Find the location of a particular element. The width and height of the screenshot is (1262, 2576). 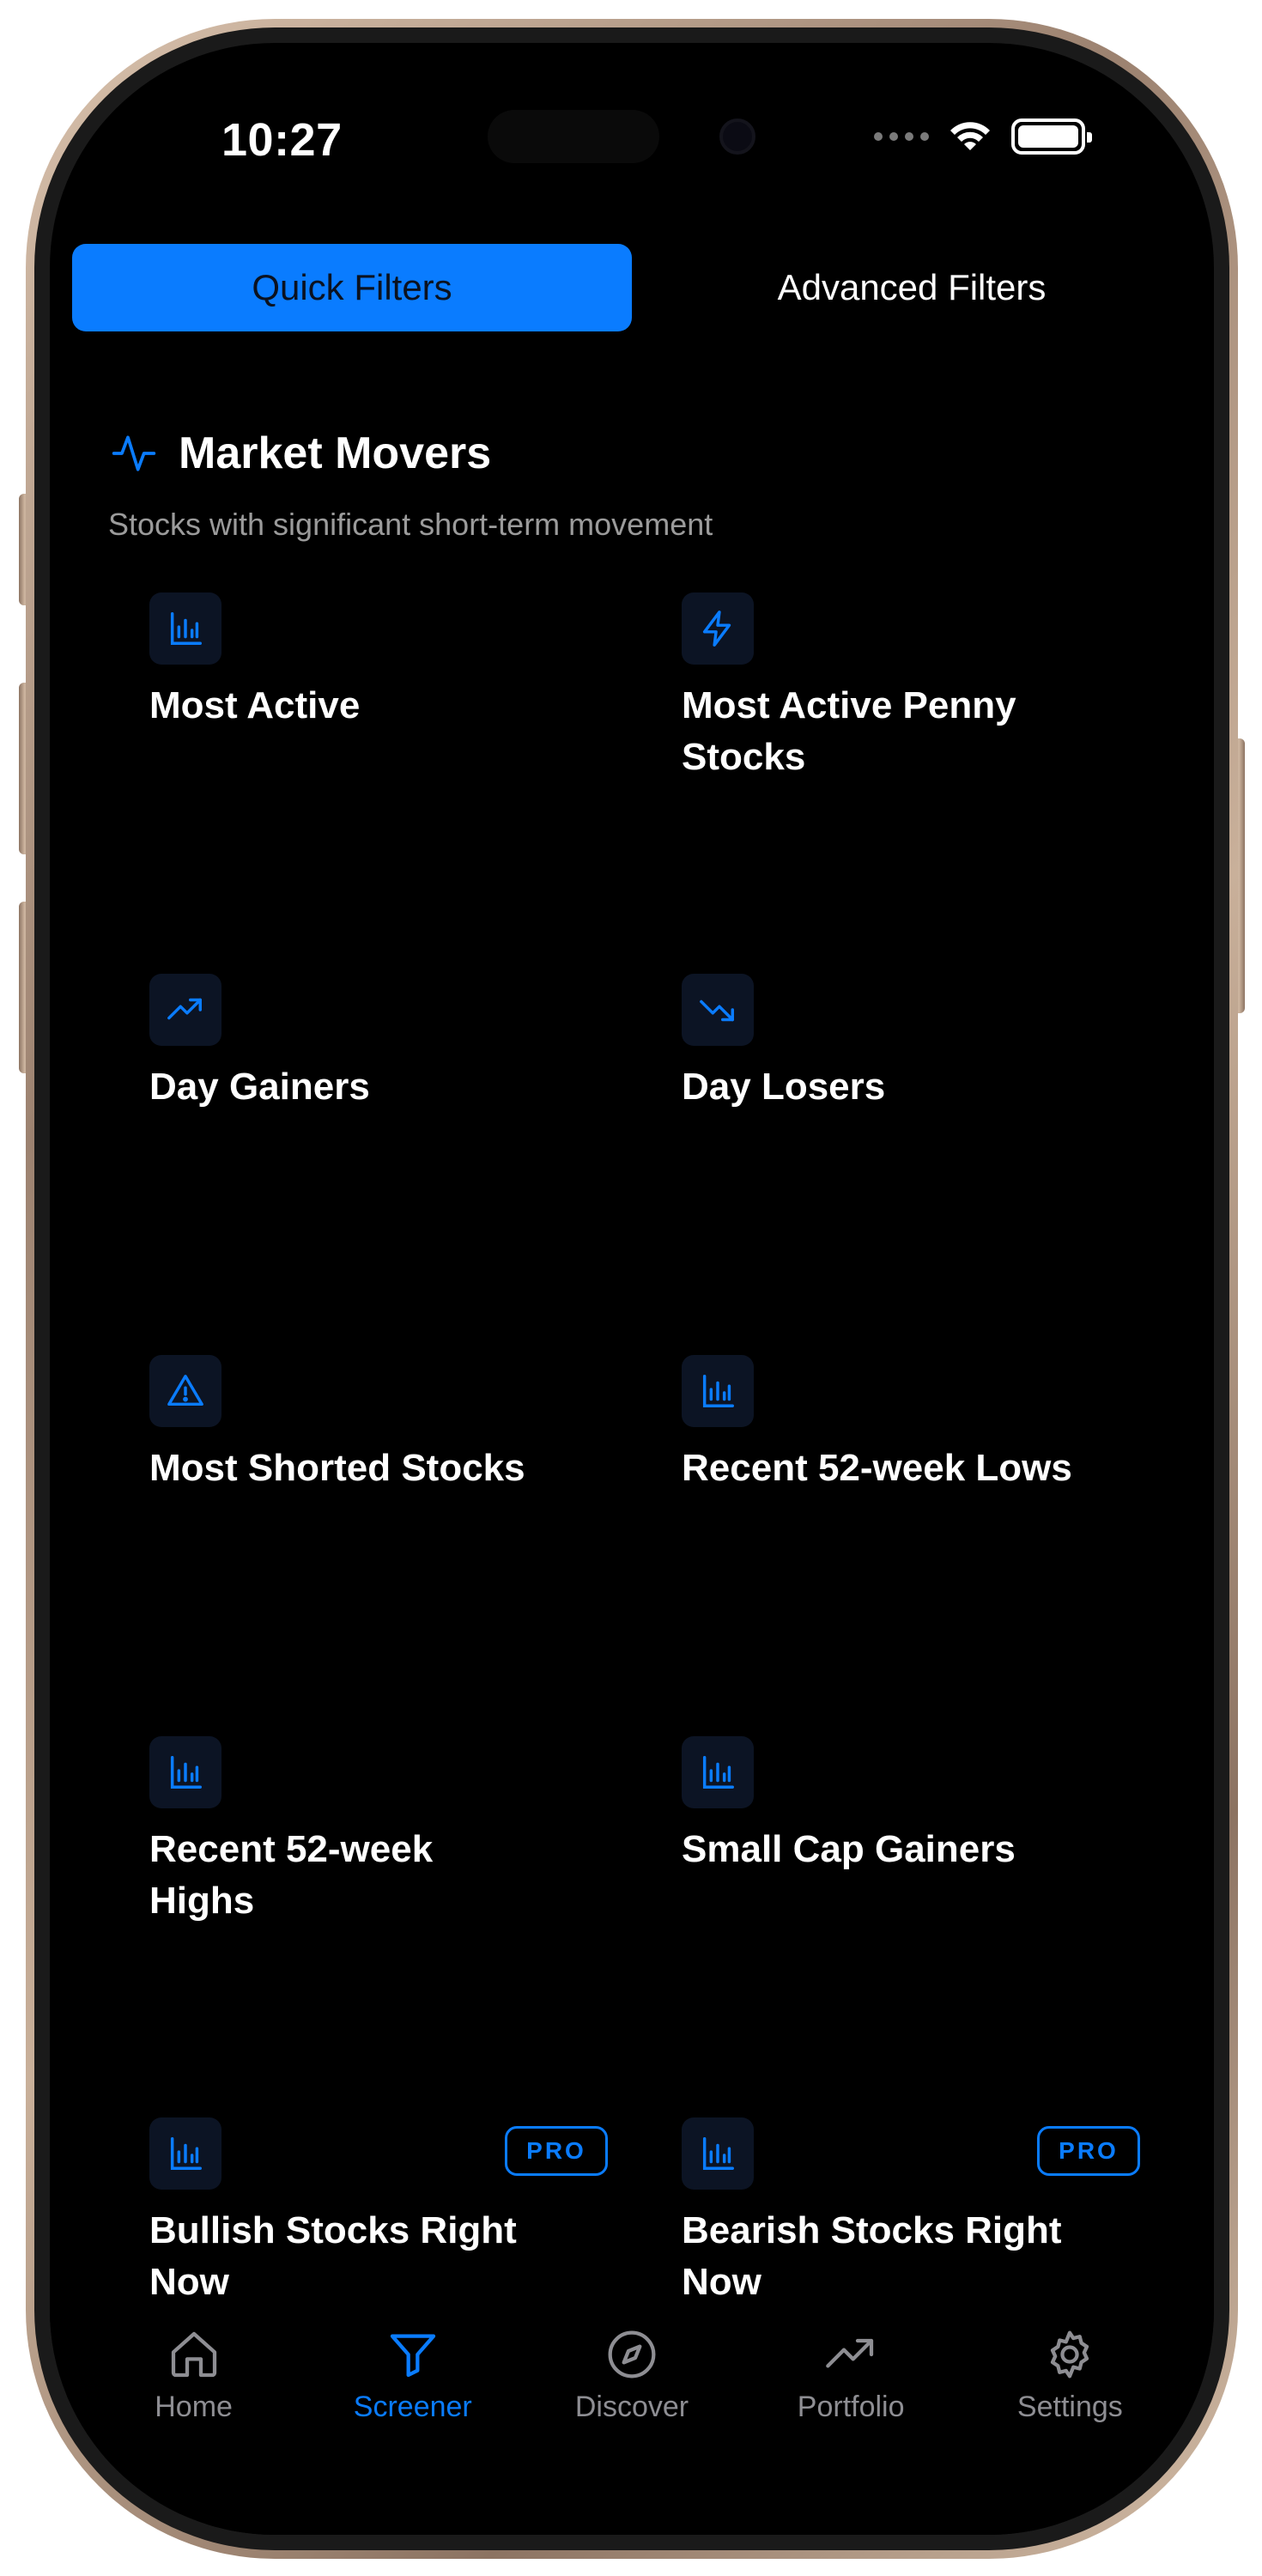

filter-card-day-gainers: Day Gainers is located at coordinates (389, 1043).